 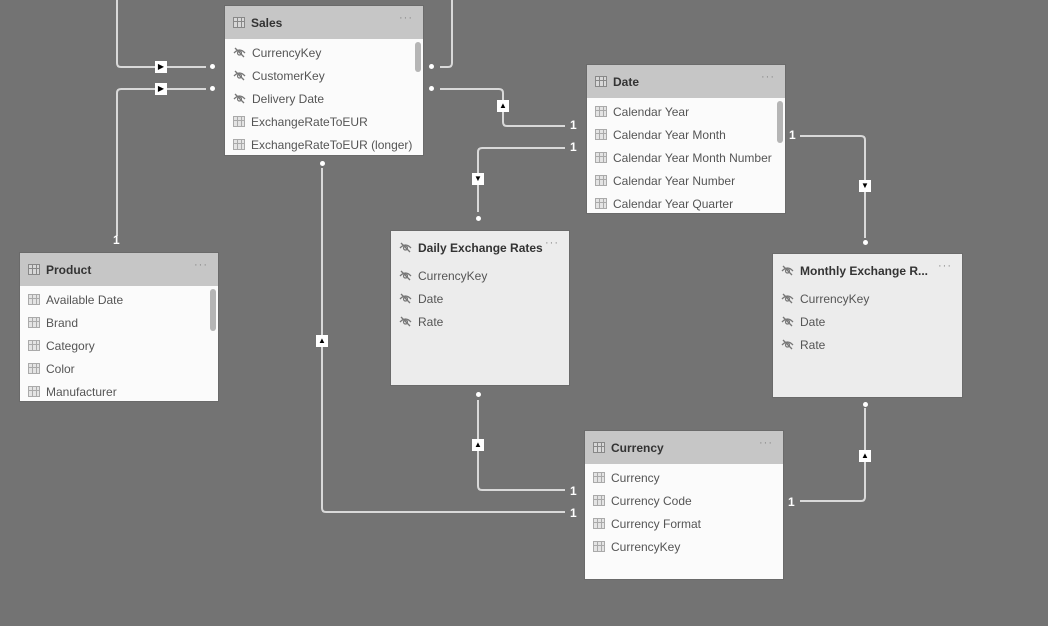 I want to click on field-row: Currency, so click(x=684, y=477).